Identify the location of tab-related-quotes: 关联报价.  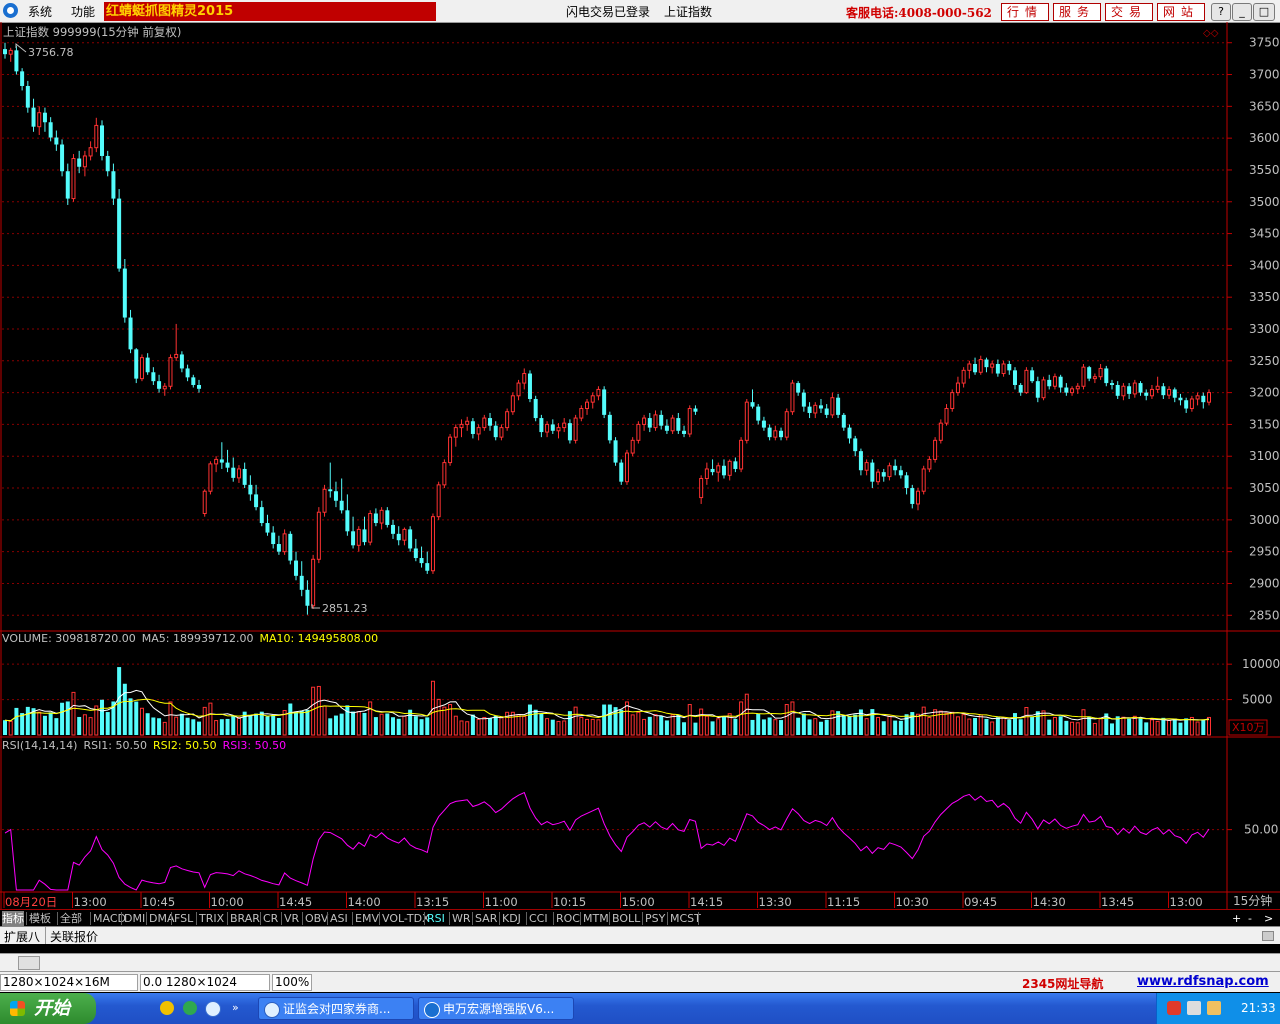
(74, 936).